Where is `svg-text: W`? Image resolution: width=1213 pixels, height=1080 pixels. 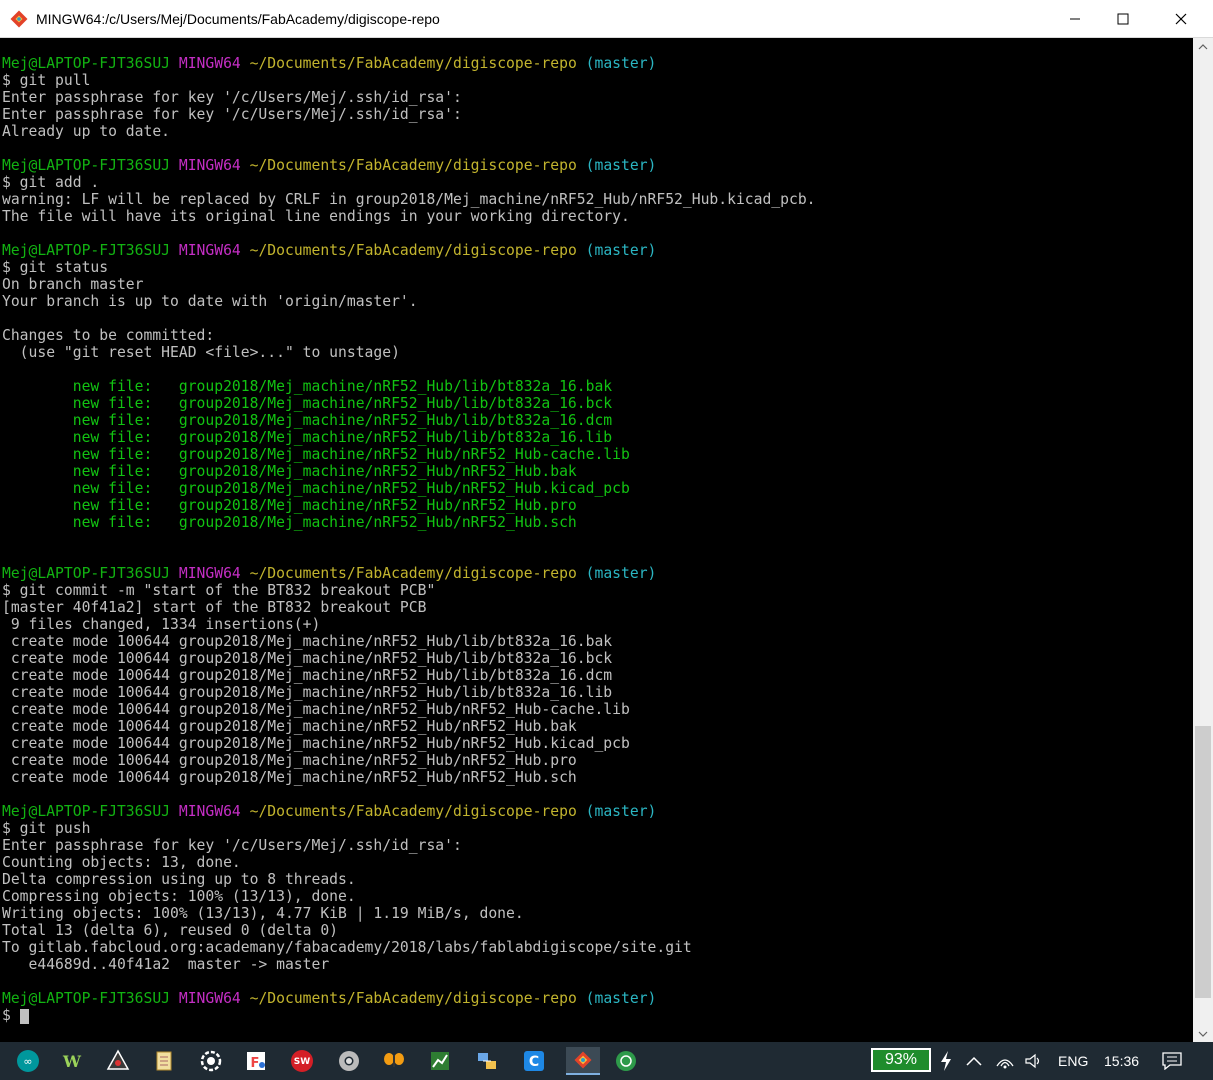 svg-text: W is located at coordinates (72, 1061).